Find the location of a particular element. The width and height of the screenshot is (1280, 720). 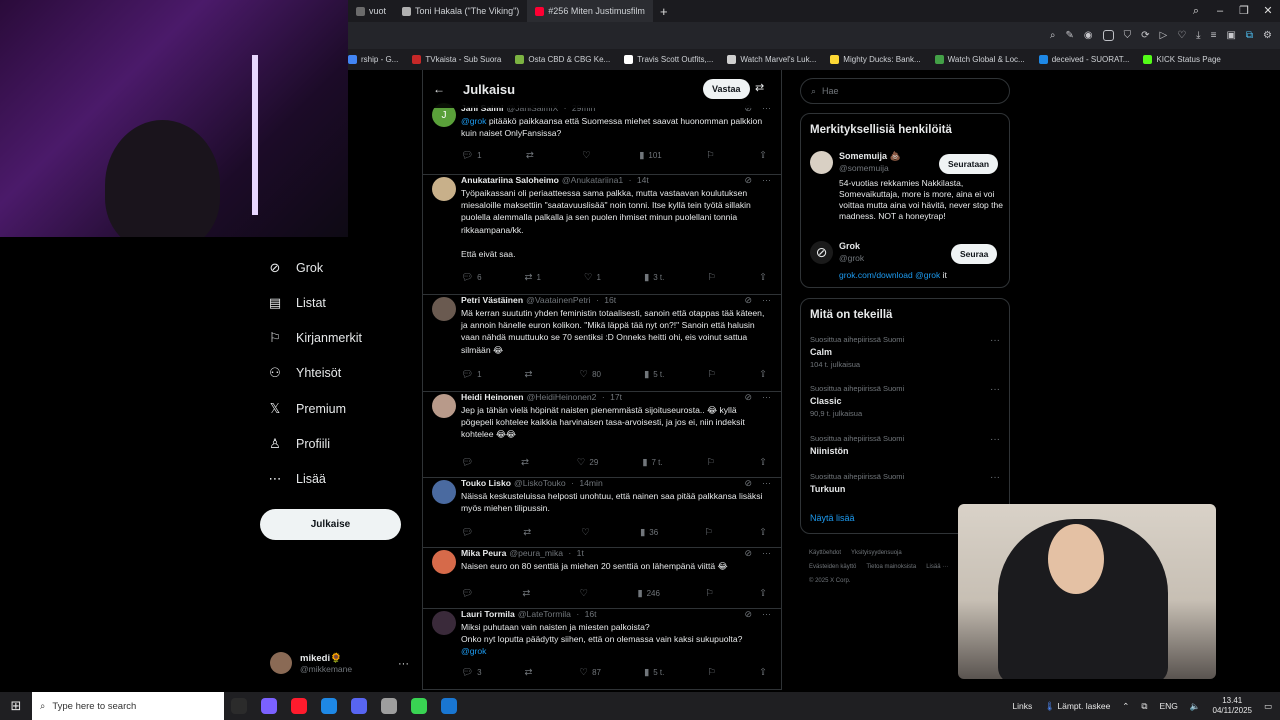

post-time: 14t is located at coordinates (643, 180).